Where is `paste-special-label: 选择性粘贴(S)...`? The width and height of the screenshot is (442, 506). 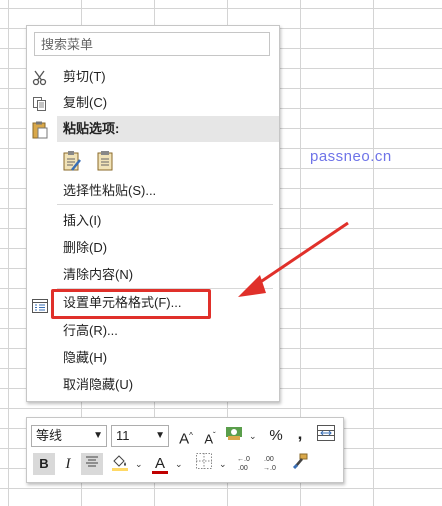 paste-special-label: 选择性粘贴(S)... is located at coordinates (110, 190).